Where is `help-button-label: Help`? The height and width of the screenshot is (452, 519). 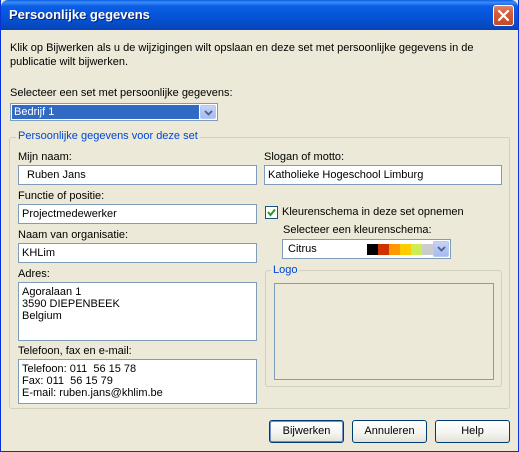
help-button-label: Help is located at coordinates (472, 431).